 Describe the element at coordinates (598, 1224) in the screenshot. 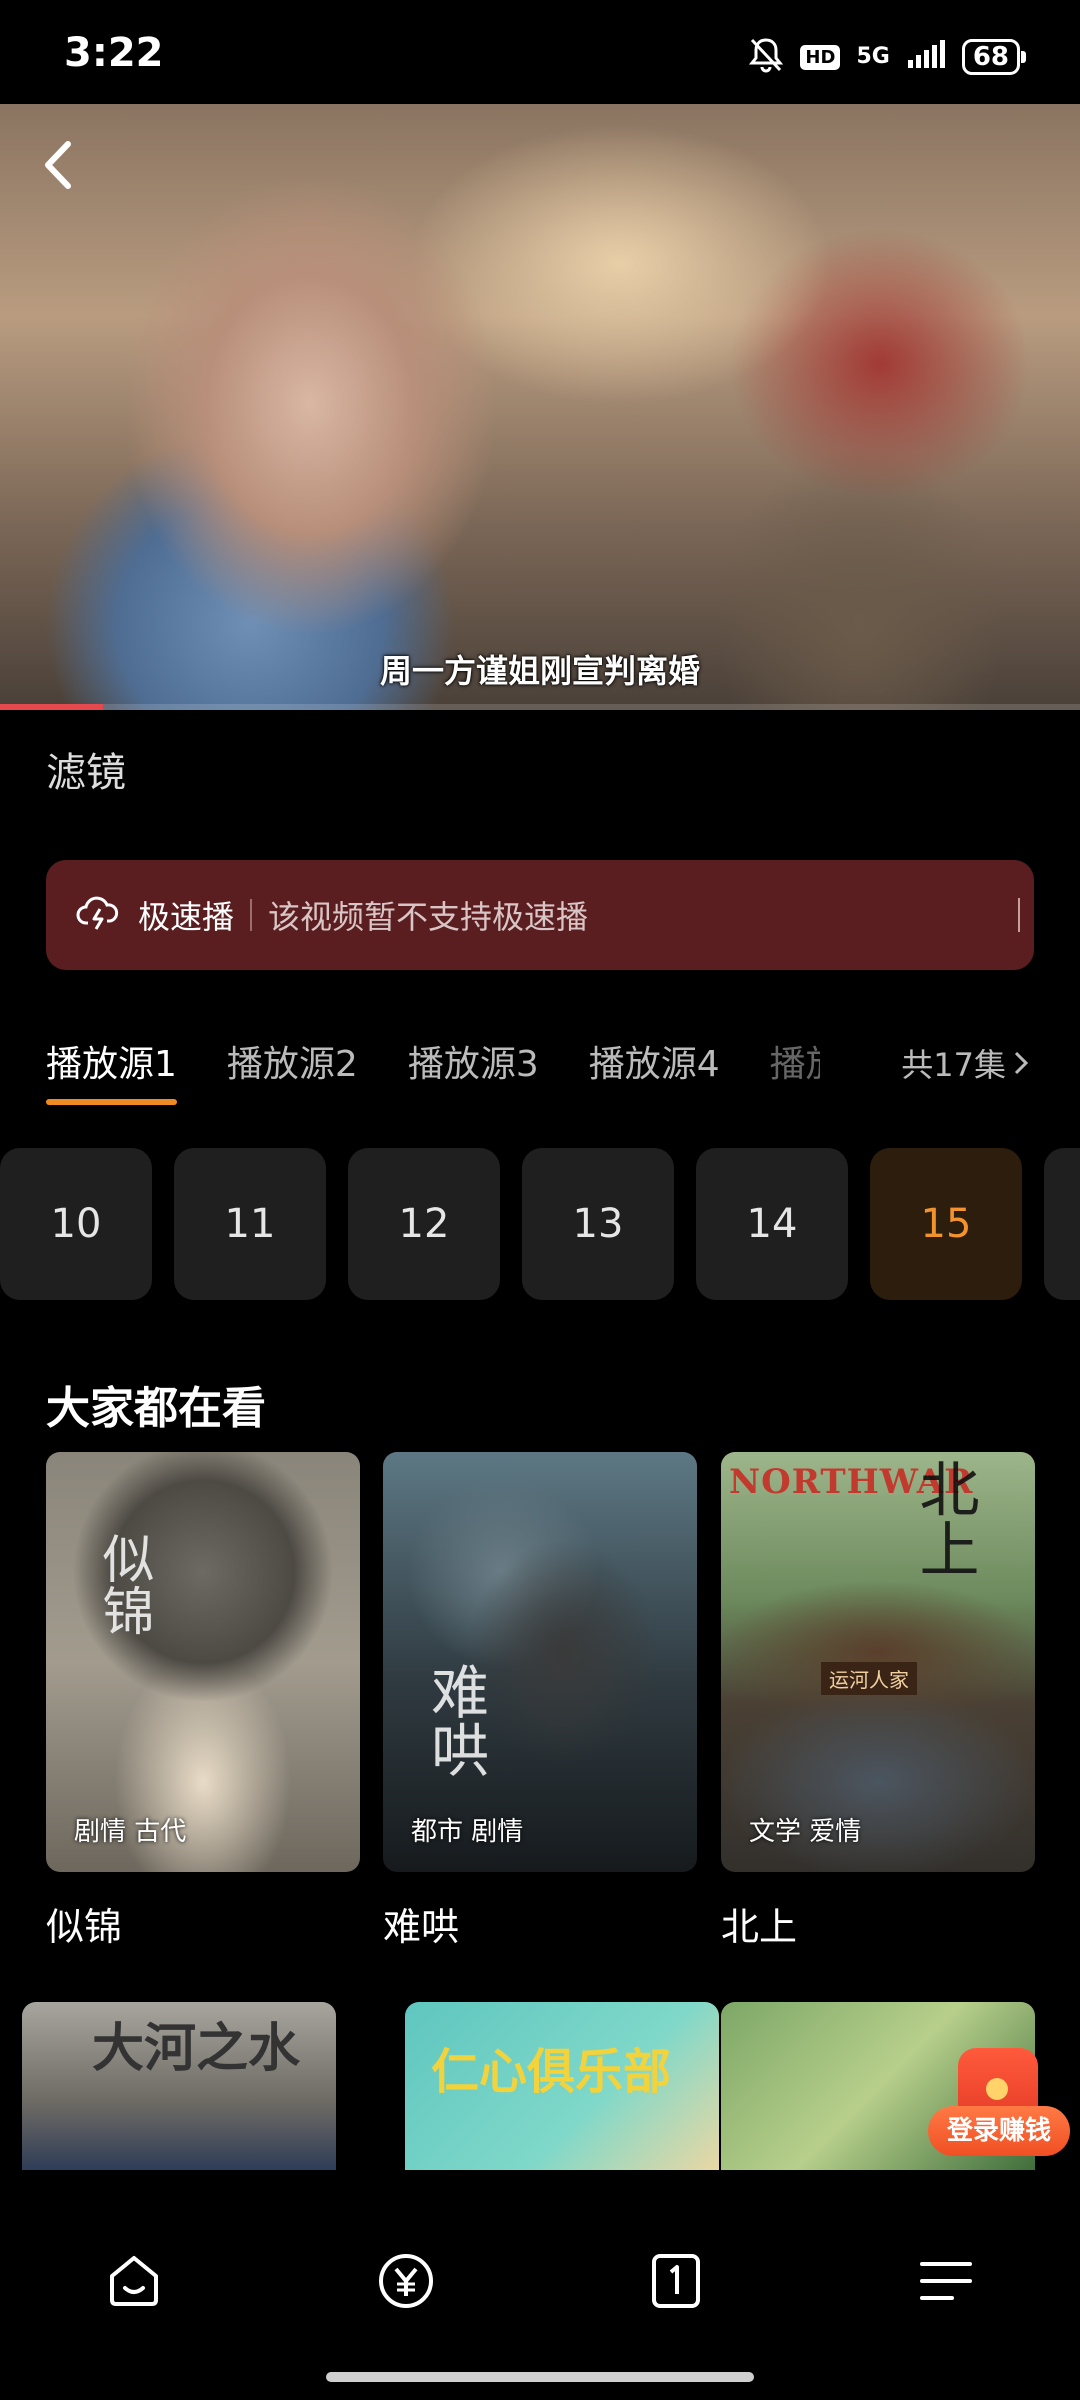

I see `episode-13: 13` at that location.